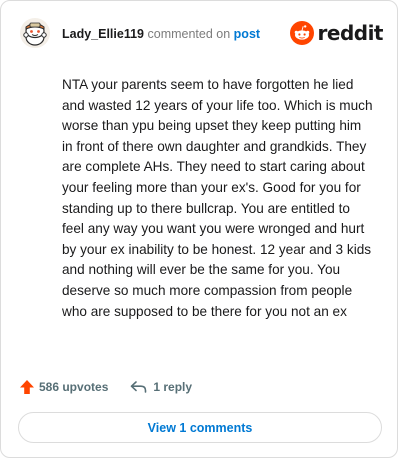 This screenshot has width=400, height=460. What do you see at coordinates (172, 387) in the screenshot?
I see `reply-count: 1 reply` at bounding box center [172, 387].